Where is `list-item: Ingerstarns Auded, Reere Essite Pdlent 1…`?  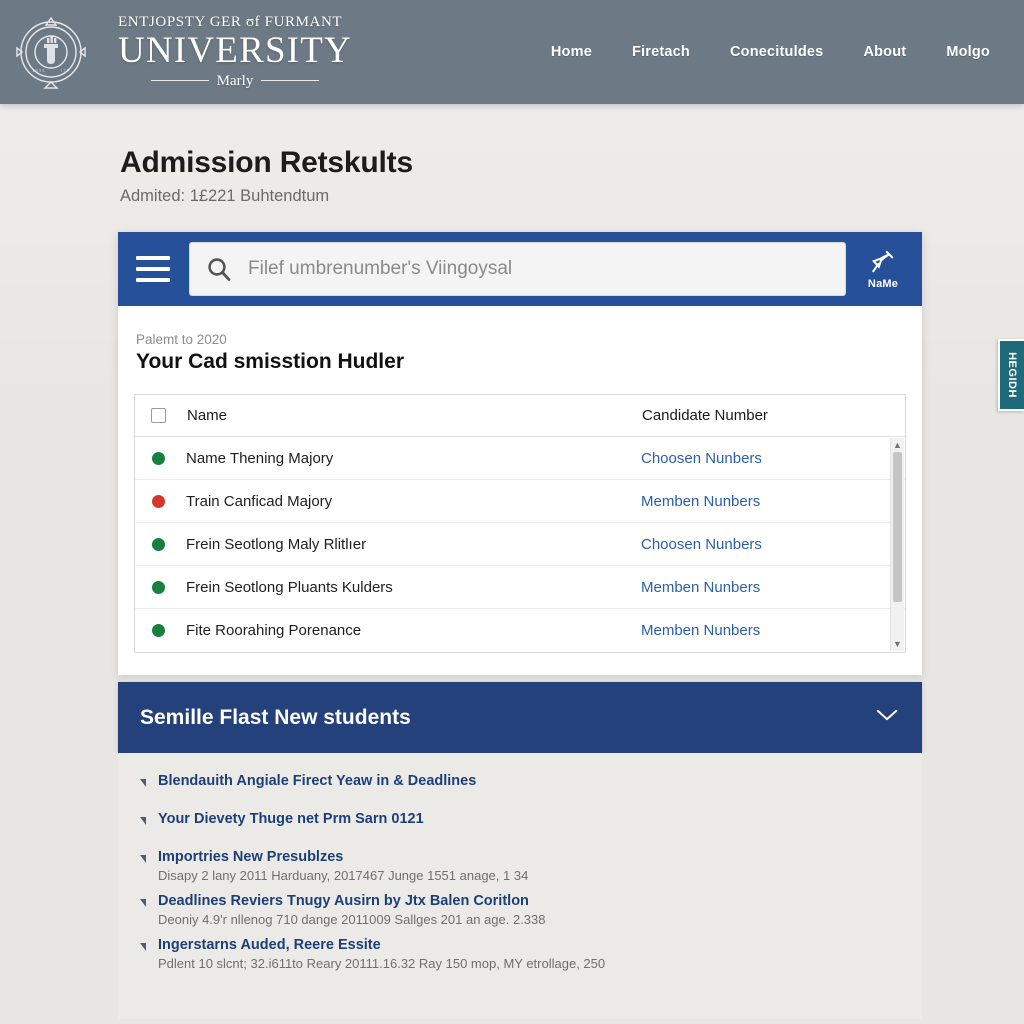
list-item: Ingerstarns Auded, Reere Essite Pdlent 1… is located at coordinates (519, 954).